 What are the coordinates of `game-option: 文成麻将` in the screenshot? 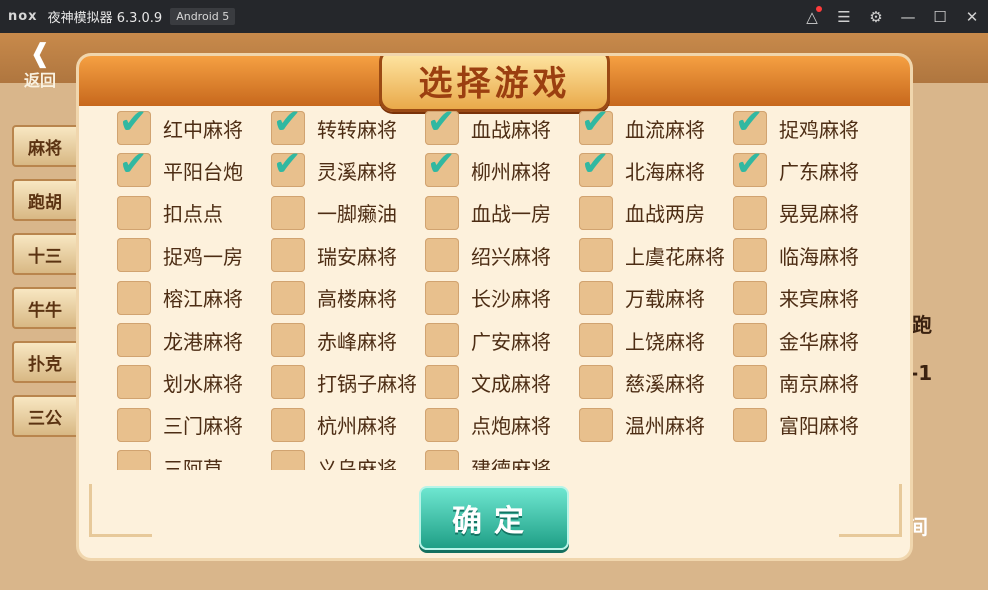 It's located at (502, 382).